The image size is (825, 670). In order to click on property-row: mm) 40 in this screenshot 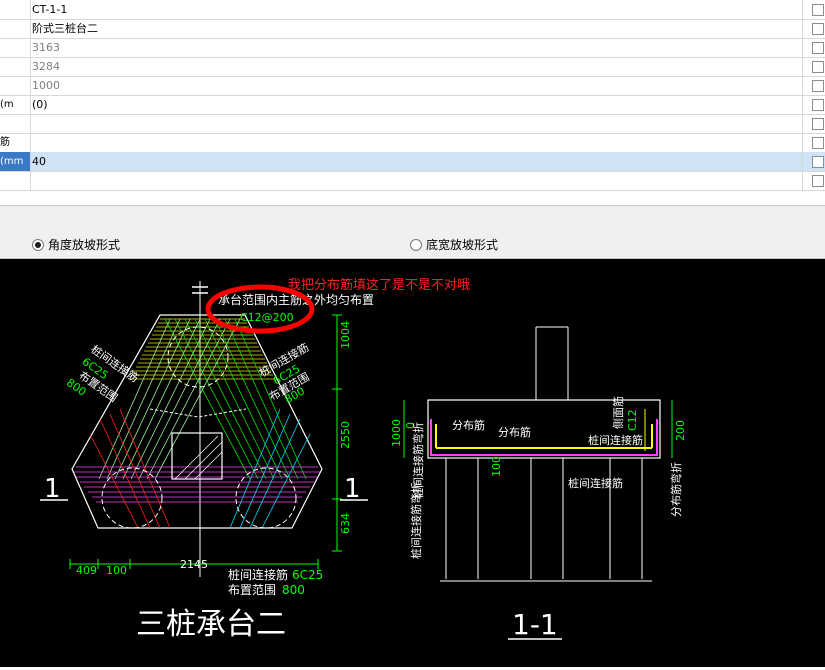, I will do `click(412, 162)`.